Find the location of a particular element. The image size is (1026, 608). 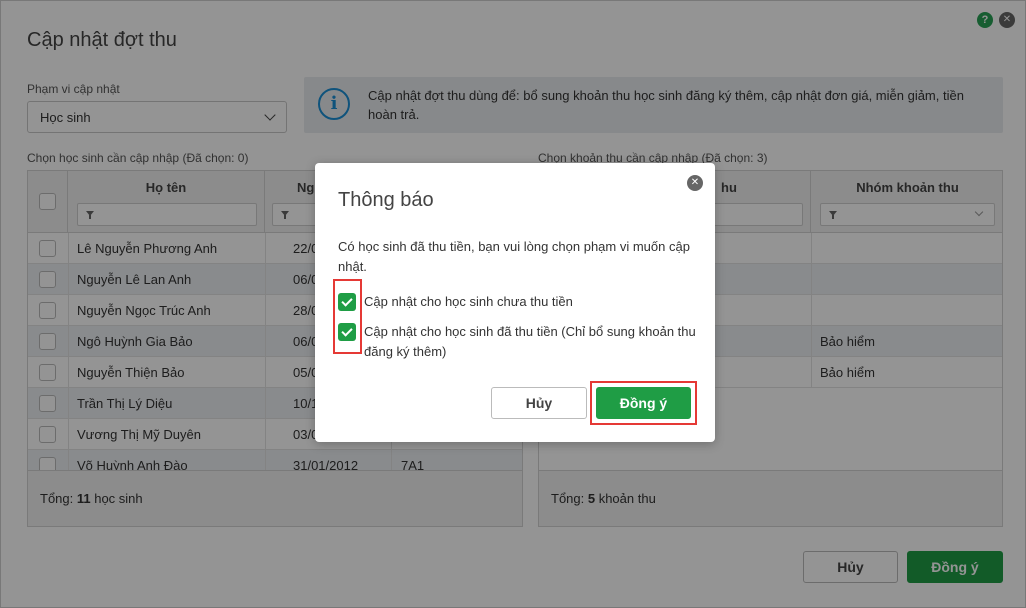

close-icon: ✕ is located at coordinates (695, 183).